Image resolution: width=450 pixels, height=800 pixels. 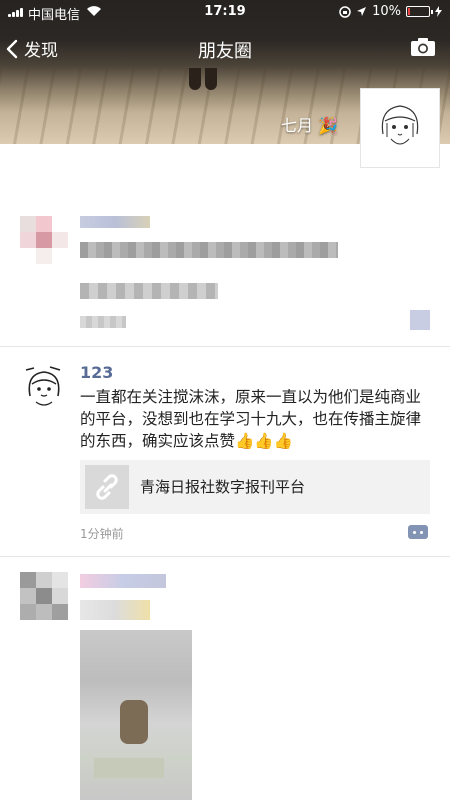 What do you see at coordinates (44, 240) in the screenshot?
I see `post-1-avatar` at bounding box center [44, 240].